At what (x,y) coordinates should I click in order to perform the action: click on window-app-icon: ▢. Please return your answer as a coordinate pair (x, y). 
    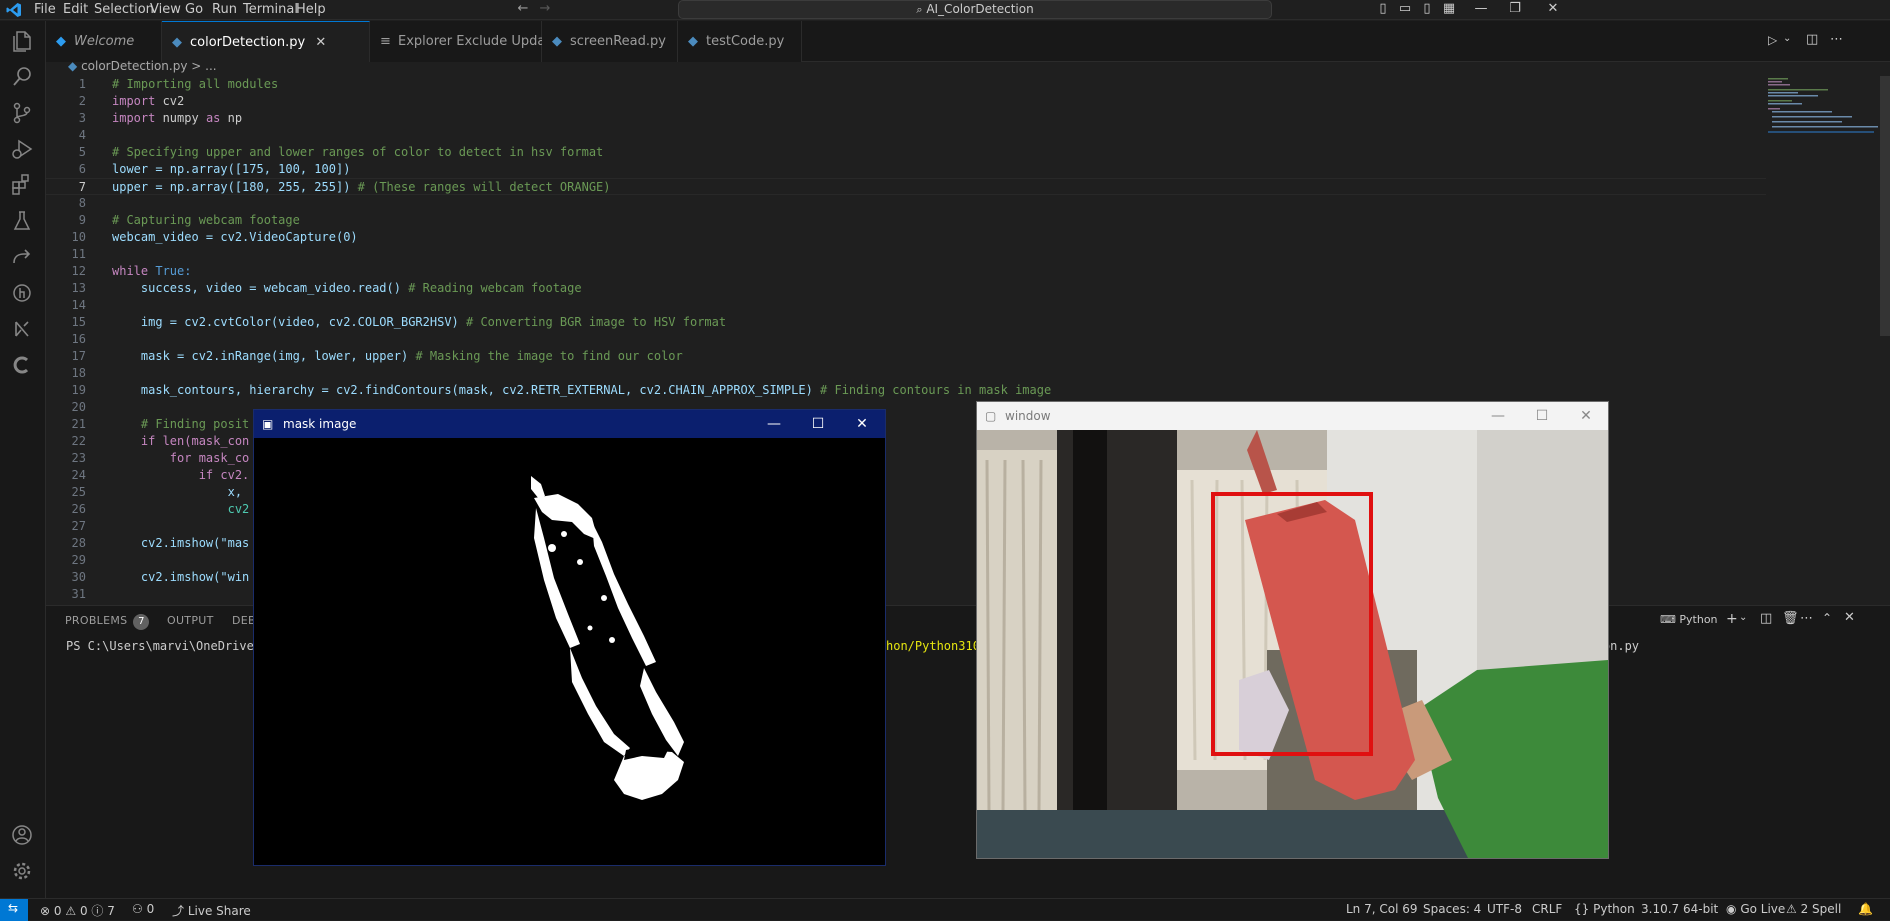
    Looking at the image, I should click on (991, 416).